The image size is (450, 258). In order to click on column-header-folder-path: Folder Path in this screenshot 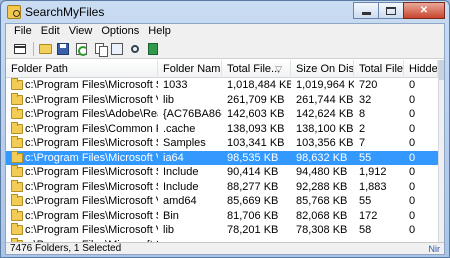, I will do `click(82, 69)`.